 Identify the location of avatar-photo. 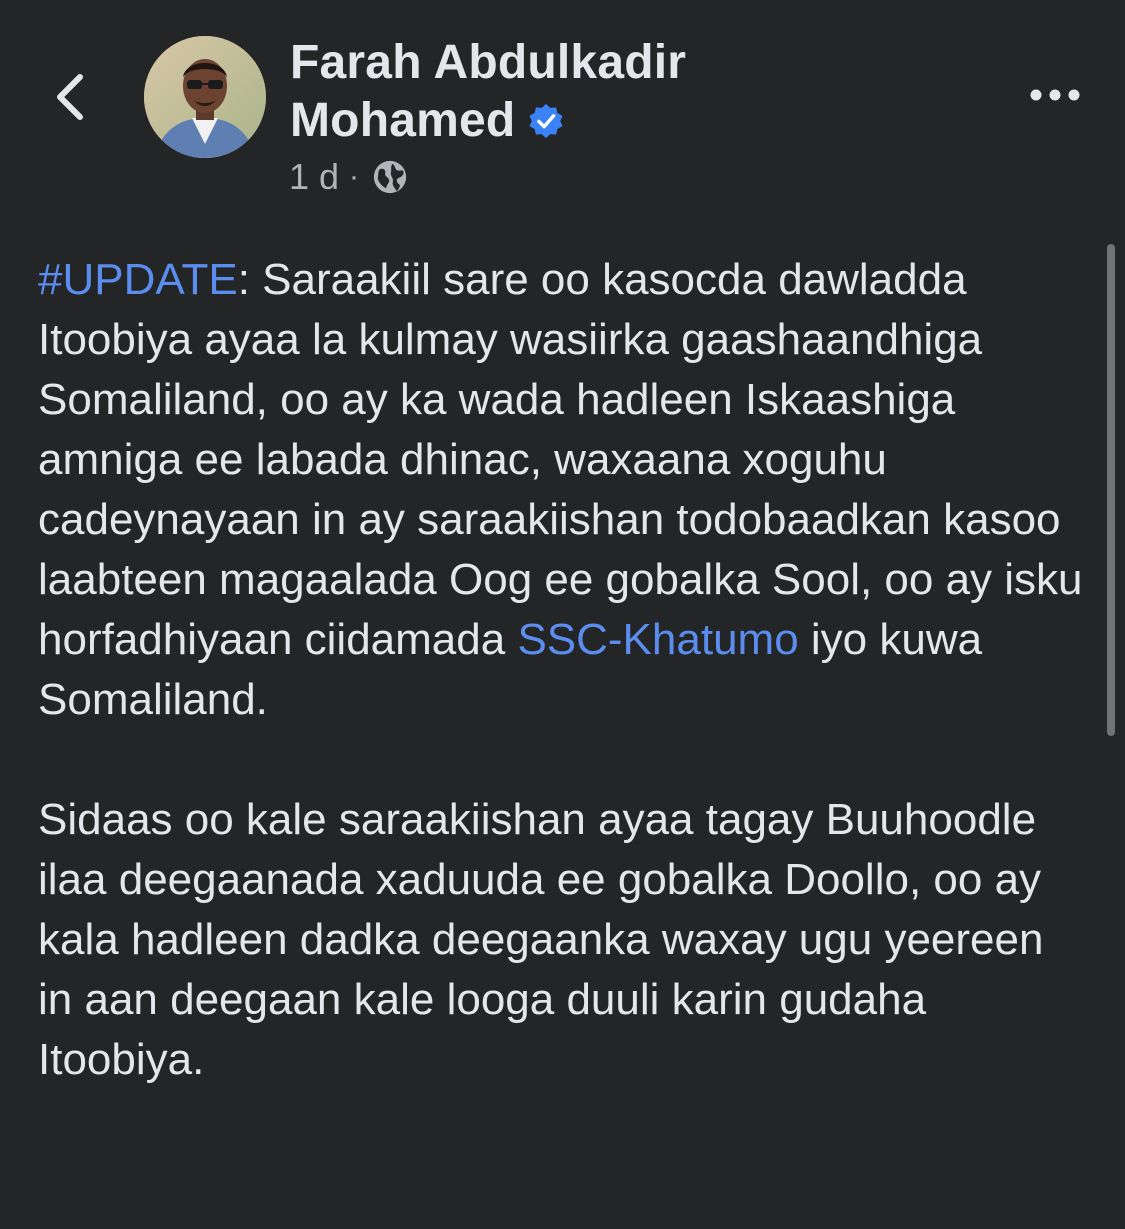
(205, 97).